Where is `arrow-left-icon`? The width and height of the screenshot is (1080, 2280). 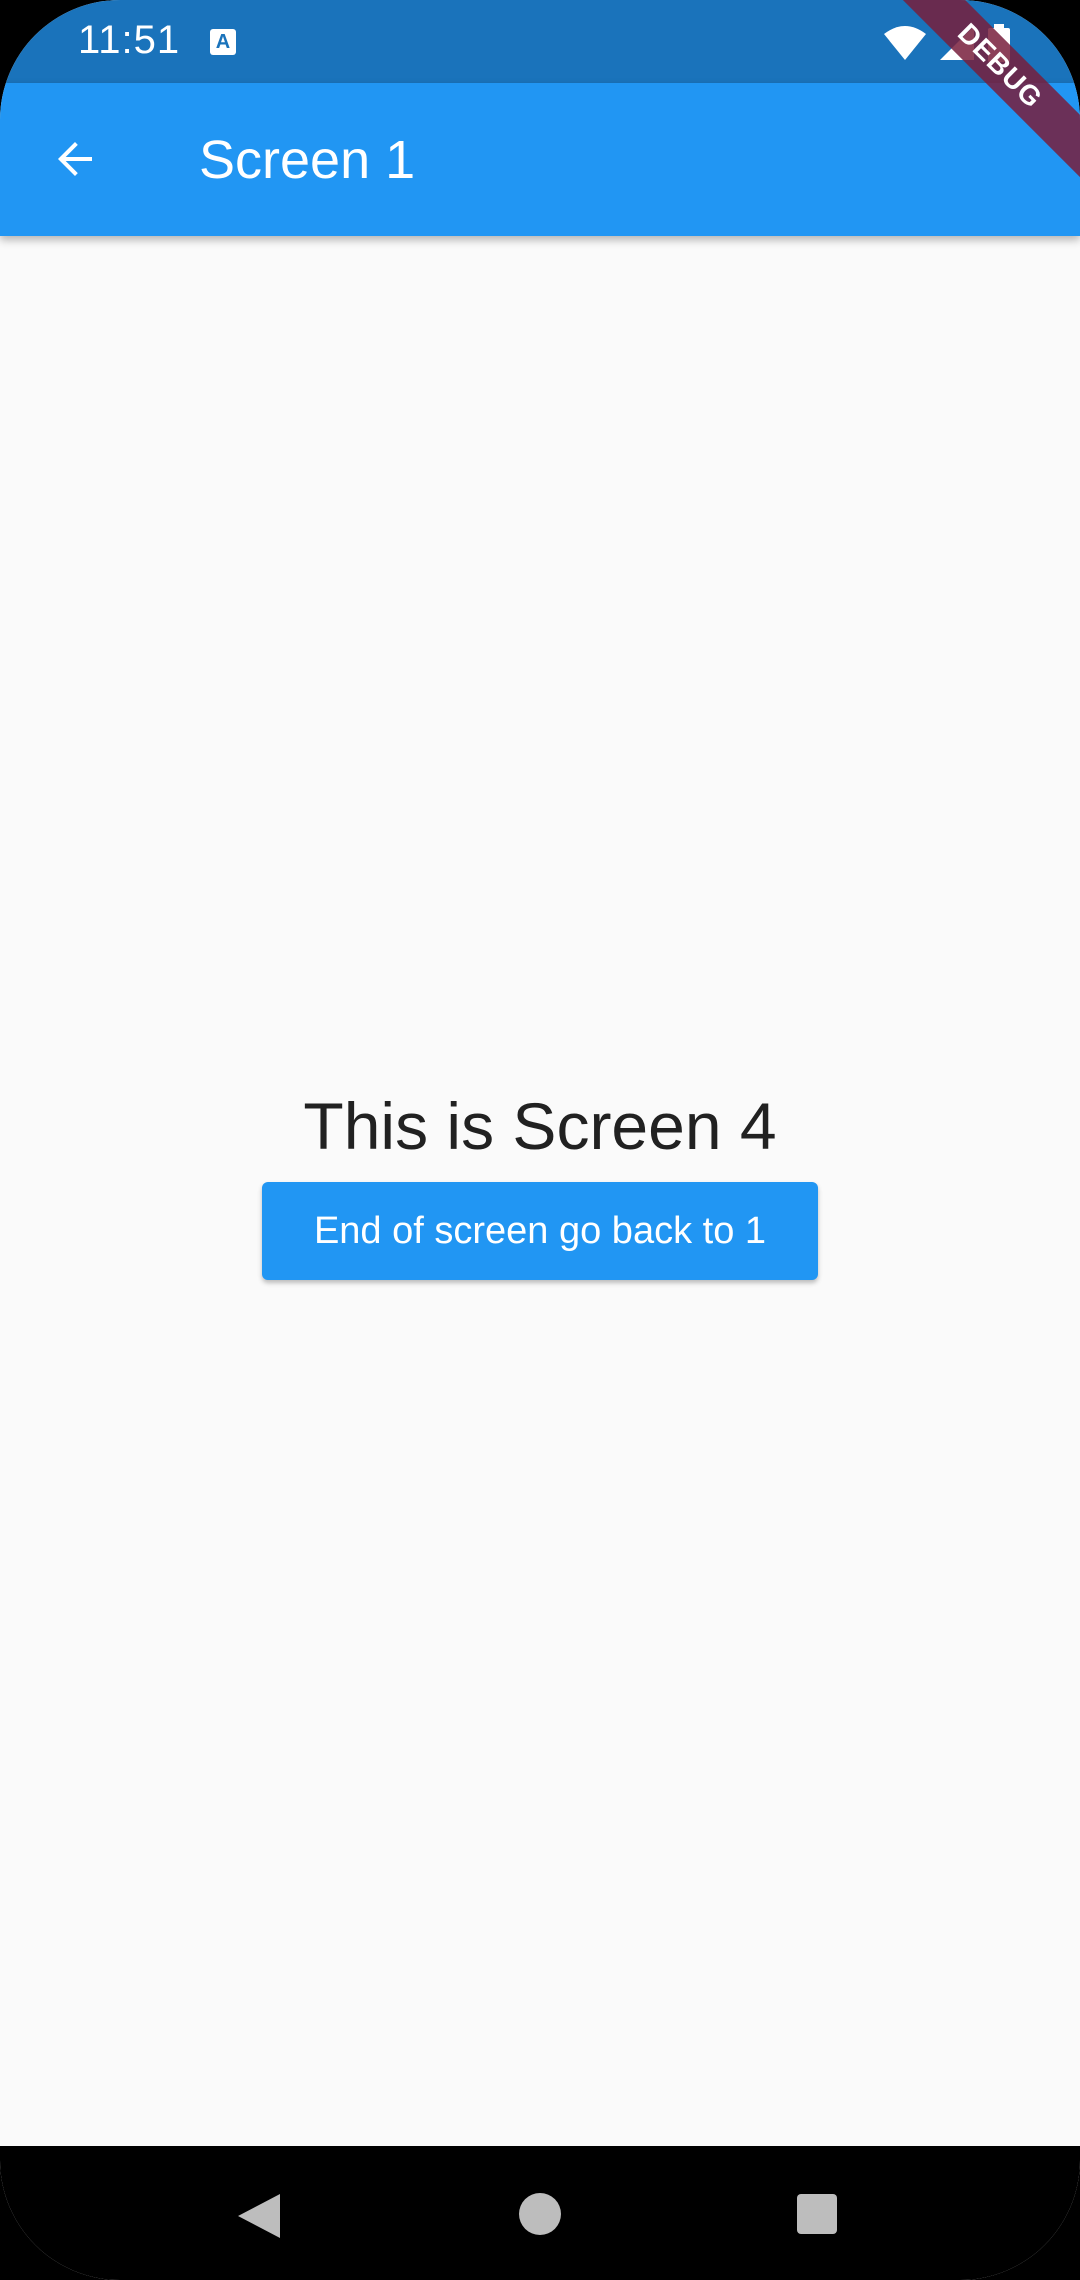 arrow-left-icon is located at coordinates (75, 159).